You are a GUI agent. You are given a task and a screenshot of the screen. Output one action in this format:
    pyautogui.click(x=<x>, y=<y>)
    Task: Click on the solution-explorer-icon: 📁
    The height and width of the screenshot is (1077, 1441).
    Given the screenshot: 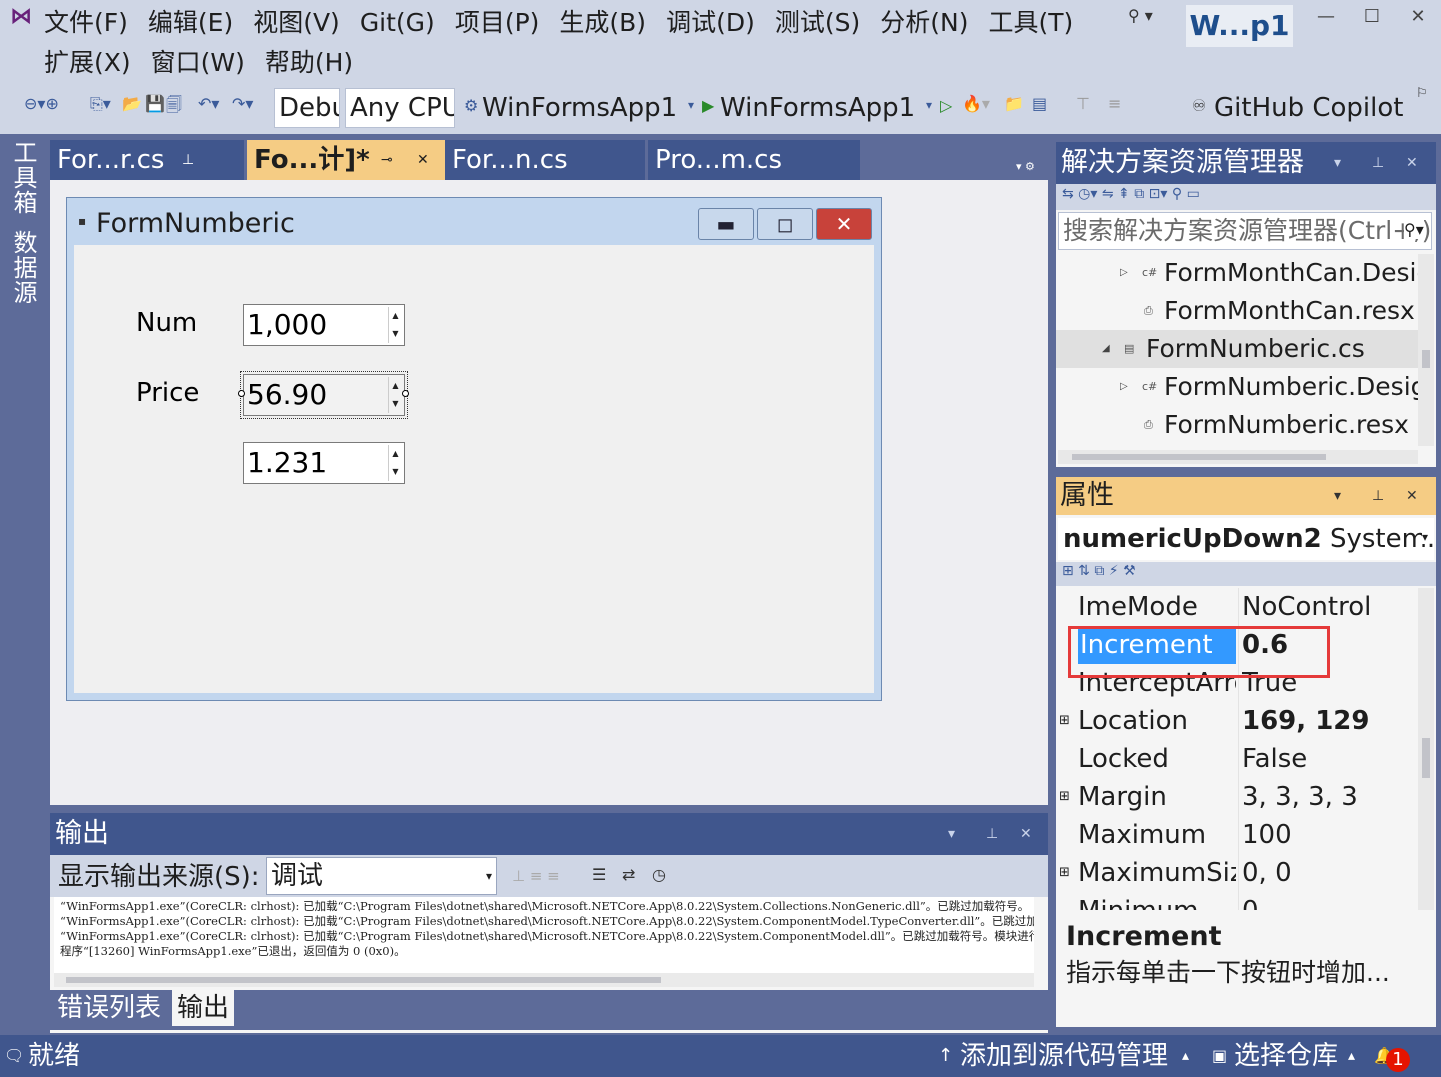 What is the action you would take?
    pyautogui.click(x=1014, y=103)
    